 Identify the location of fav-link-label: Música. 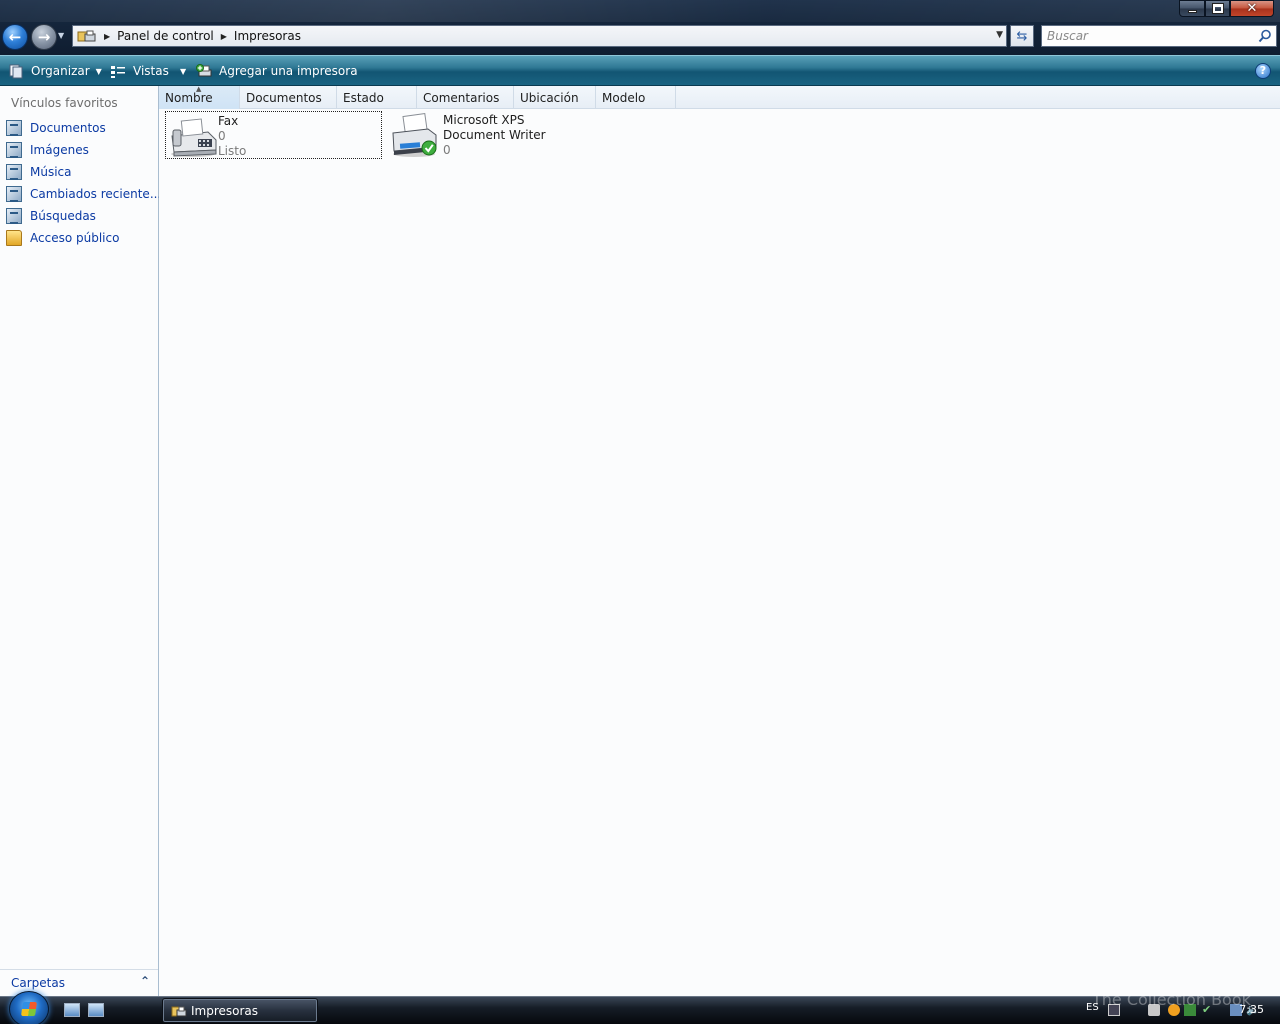
(51, 172).